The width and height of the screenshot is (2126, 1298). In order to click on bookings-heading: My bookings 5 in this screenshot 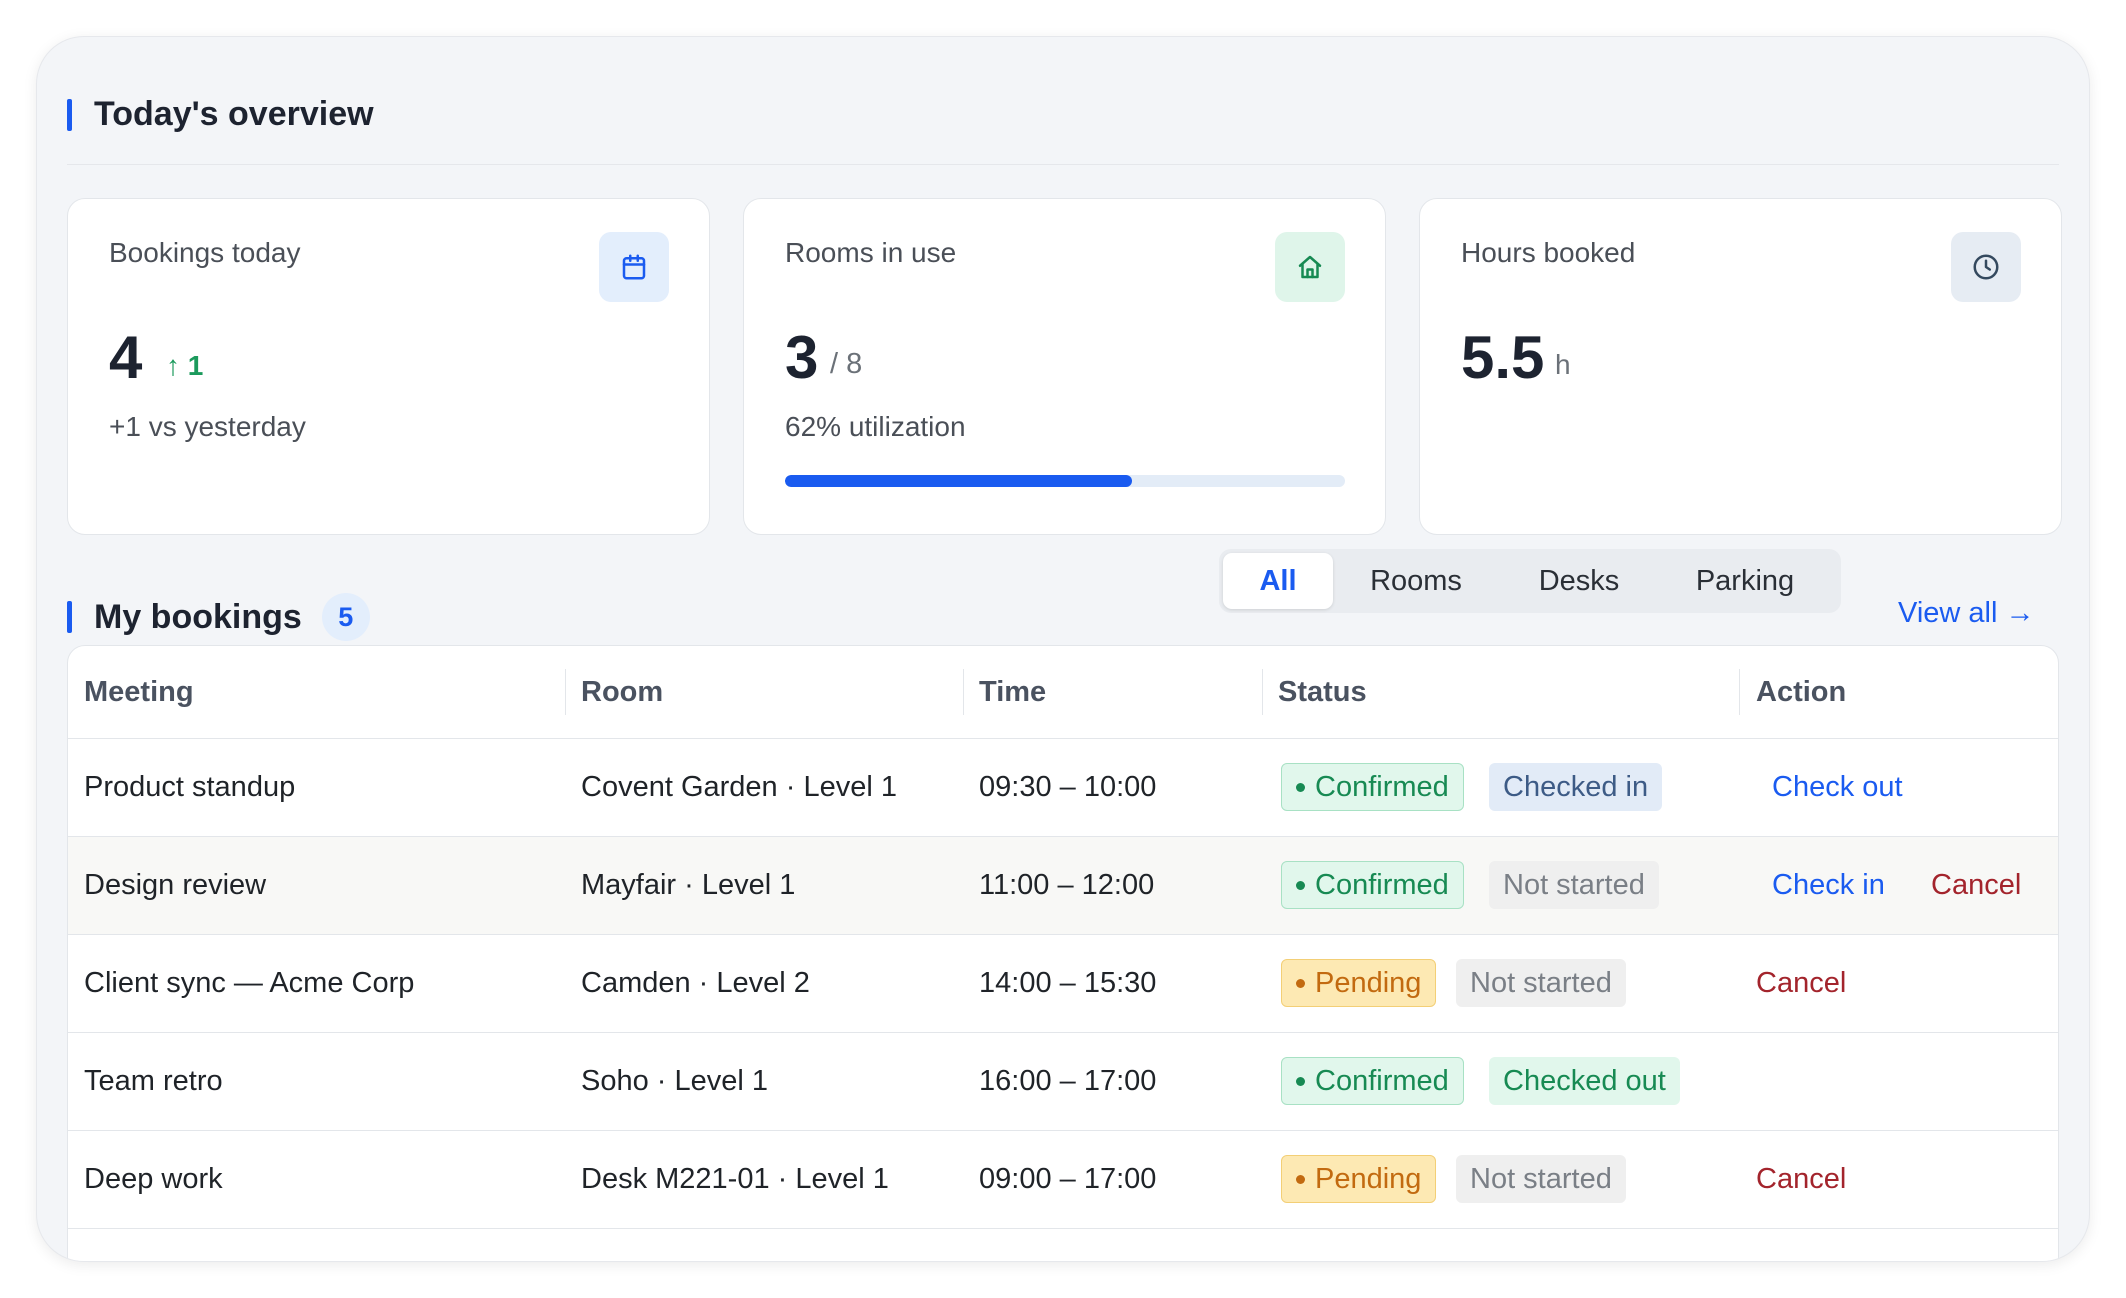, I will do `click(218, 617)`.